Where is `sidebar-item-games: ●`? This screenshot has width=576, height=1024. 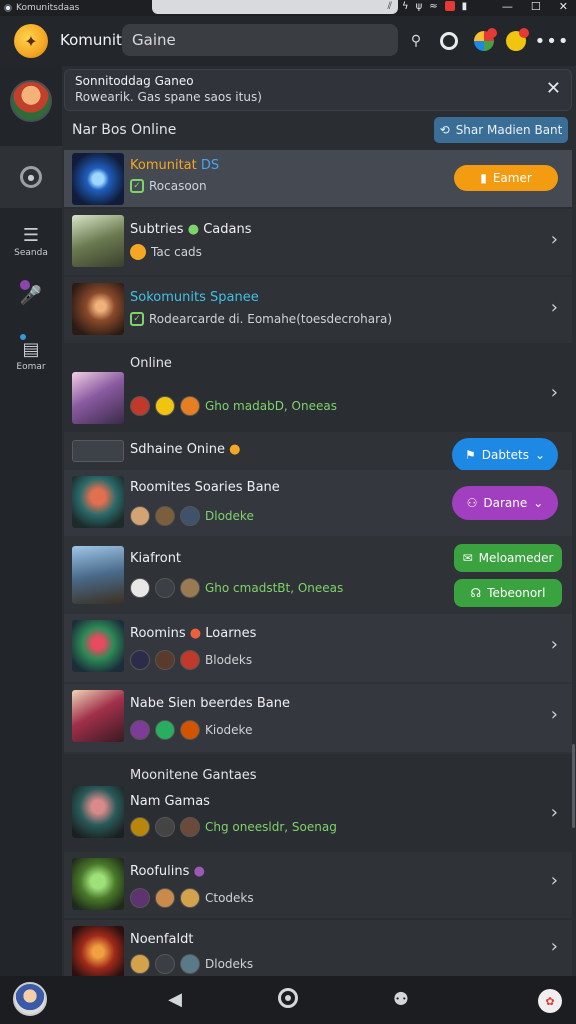
sidebar-item-games: ● is located at coordinates (31, 177).